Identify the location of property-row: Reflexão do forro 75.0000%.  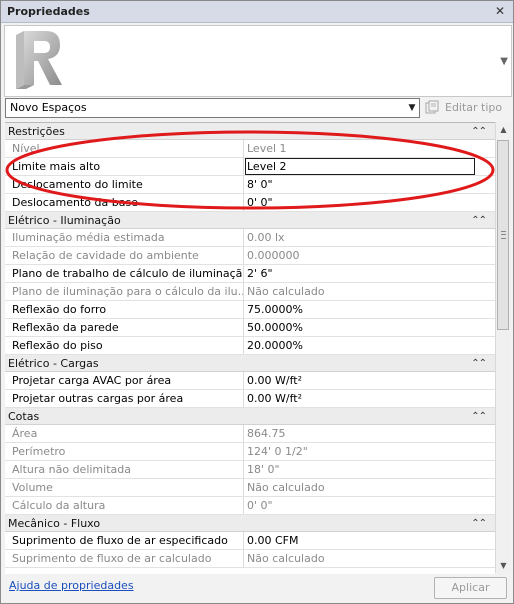
(250, 310).